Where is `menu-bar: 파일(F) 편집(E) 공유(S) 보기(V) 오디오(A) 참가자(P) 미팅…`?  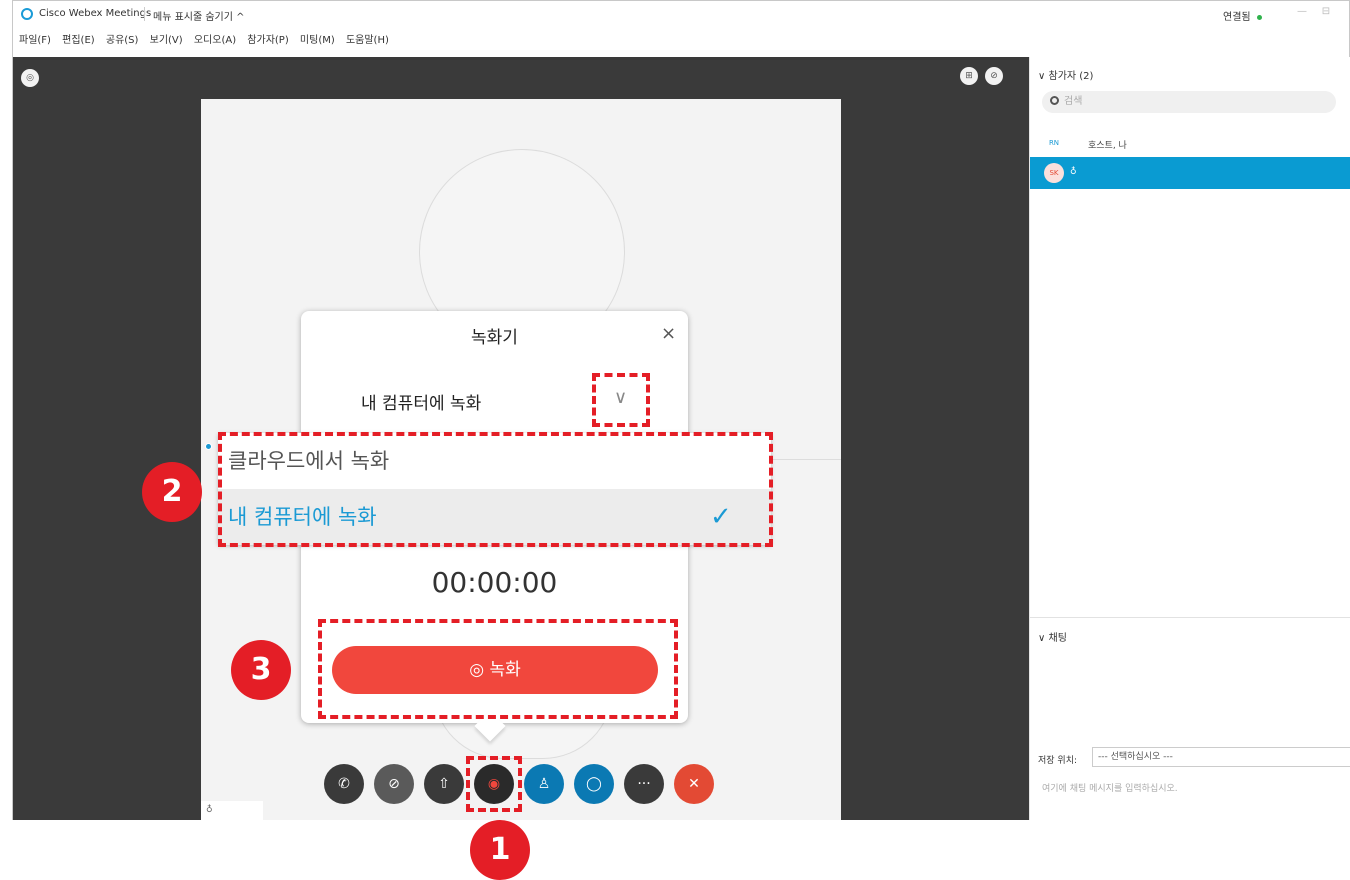
menu-bar: 파일(F) 편집(E) 공유(S) 보기(V) 오디오(A) 참가자(P) 미팅… is located at coordinates (202, 41).